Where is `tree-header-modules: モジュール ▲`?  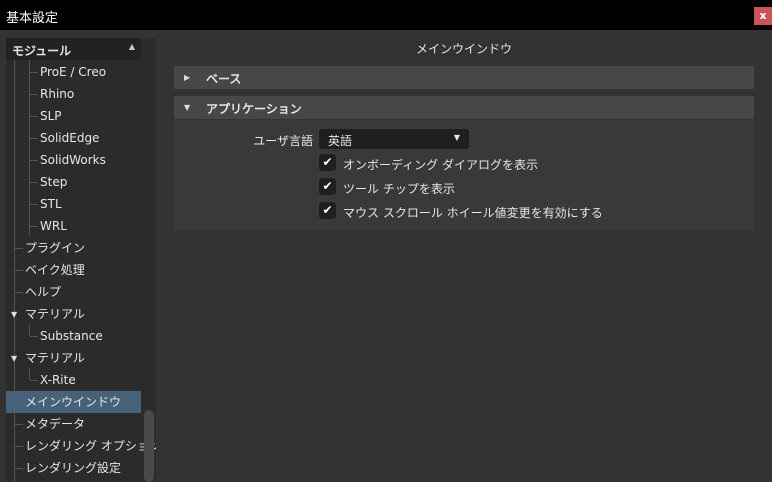
tree-header-modules: モジュール ▲ is located at coordinates (73, 49).